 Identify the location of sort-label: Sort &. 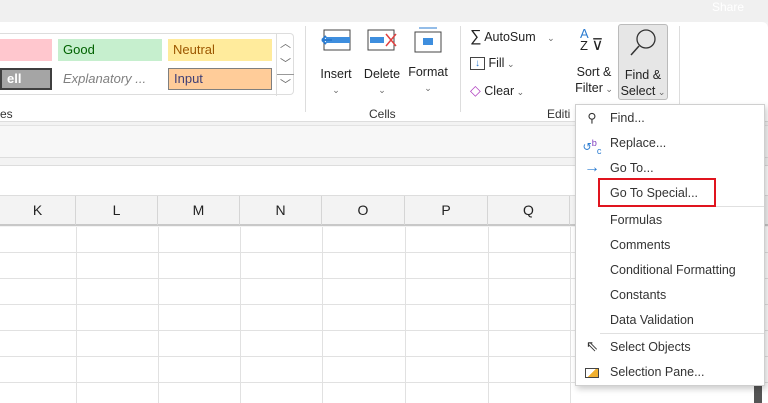
(594, 72).